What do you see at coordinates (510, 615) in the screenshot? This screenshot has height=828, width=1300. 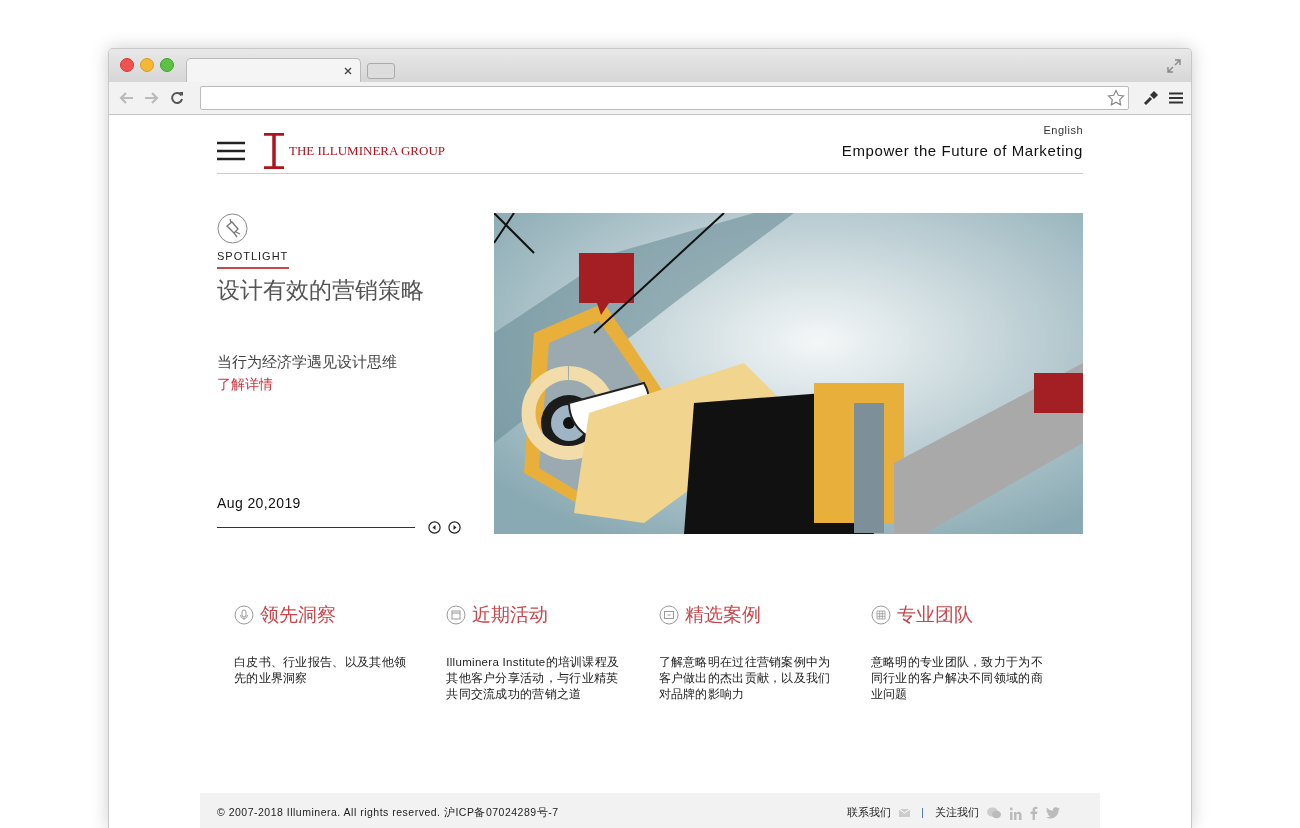 I see `feature-title: 近期活动` at bounding box center [510, 615].